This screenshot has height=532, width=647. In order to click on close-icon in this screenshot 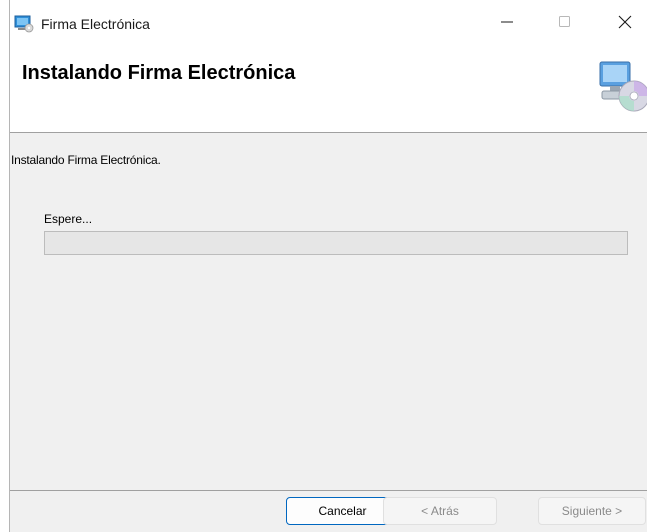, I will do `click(625, 24)`.